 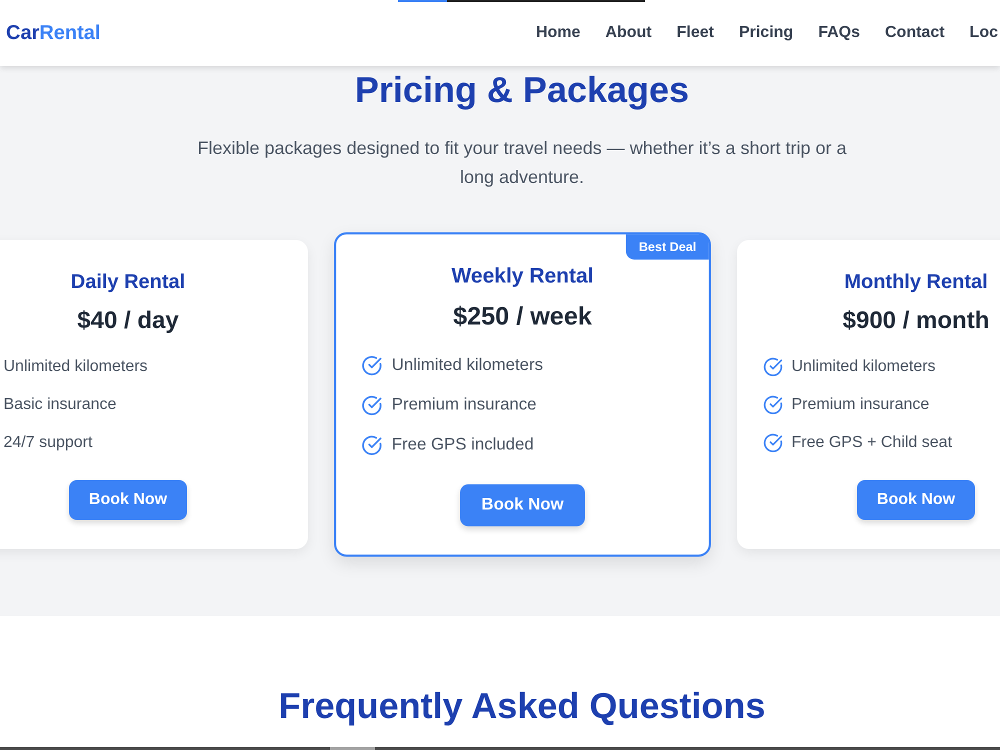 I want to click on nav-link: About, so click(x=628, y=33).